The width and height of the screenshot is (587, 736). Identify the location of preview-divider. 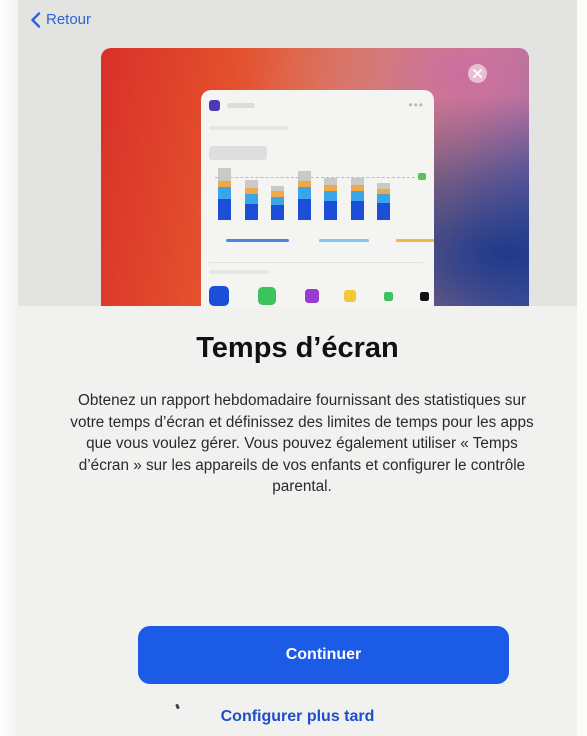
(316, 262).